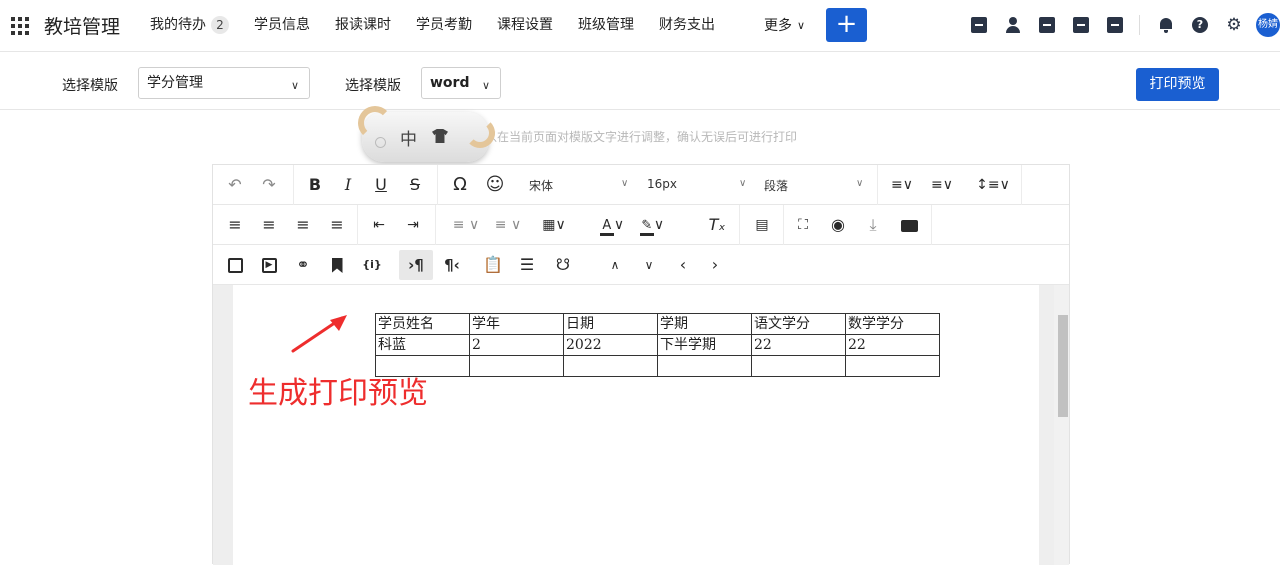 The width and height of the screenshot is (1280, 565). I want to click on scrollbar-thumb, so click(1063, 366).